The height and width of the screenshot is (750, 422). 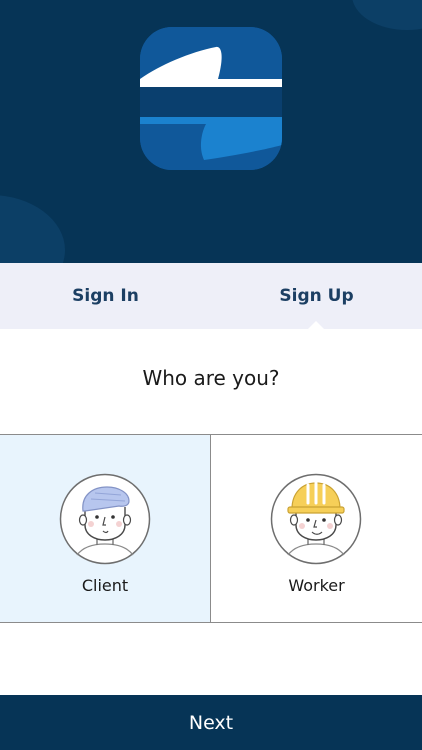 What do you see at coordinates (105, 585) in the screenshot?
I see `role-label-client: Client` at bounding box center [105, 585].